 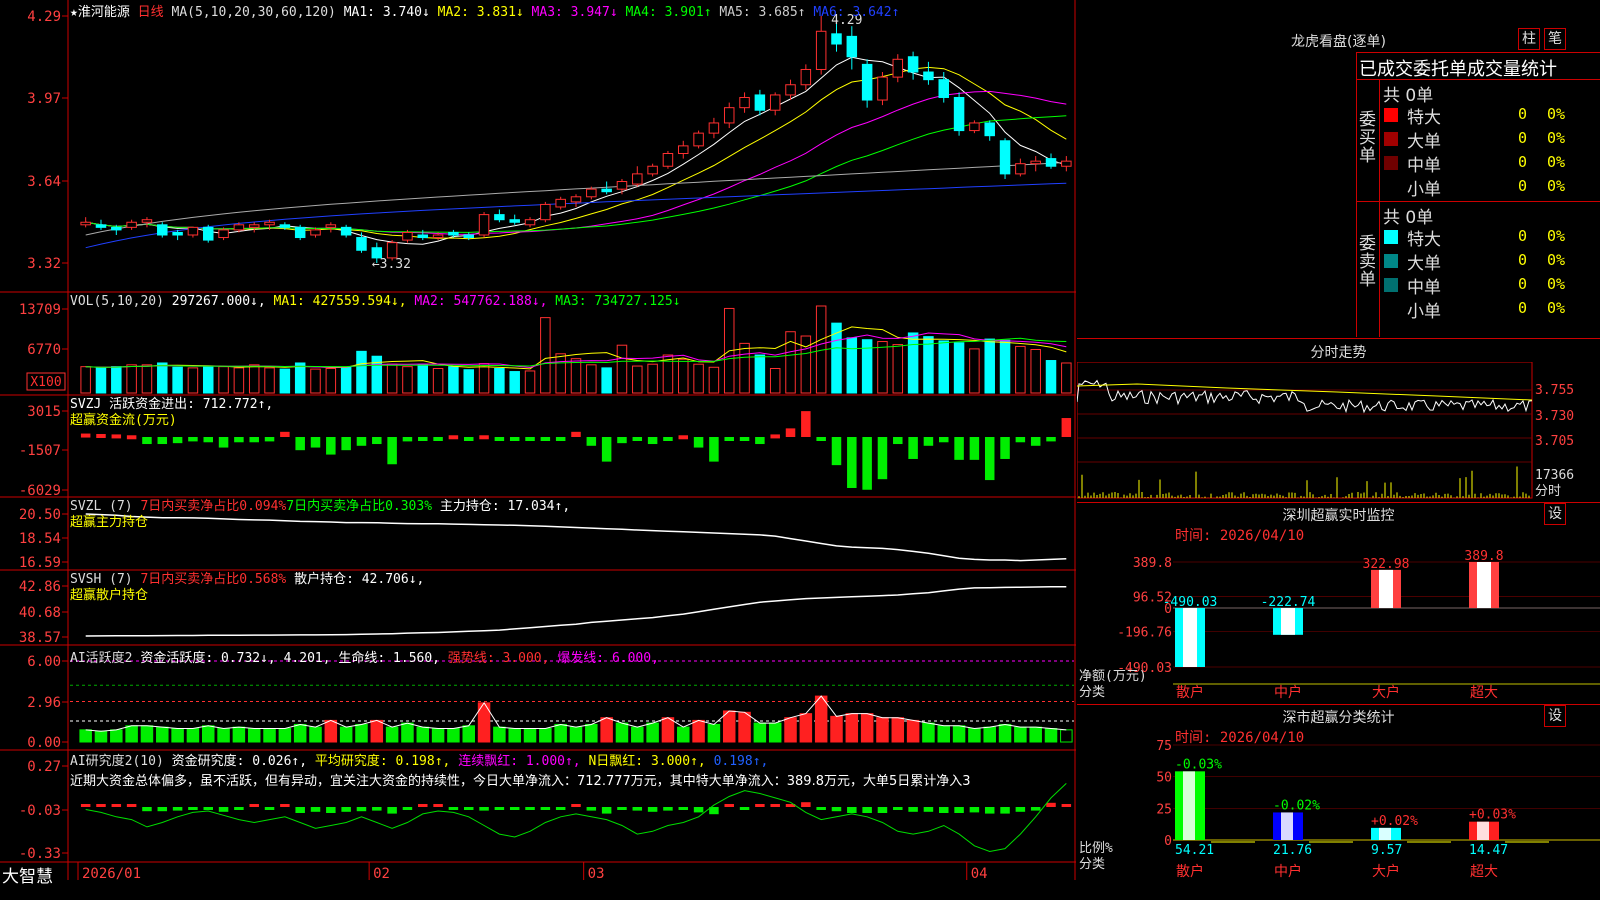 What do you see at coordinates (1556, 284) in the screenshot?
I see `sell-order-row-percent: 0%` at bounding box center [1556, 284].